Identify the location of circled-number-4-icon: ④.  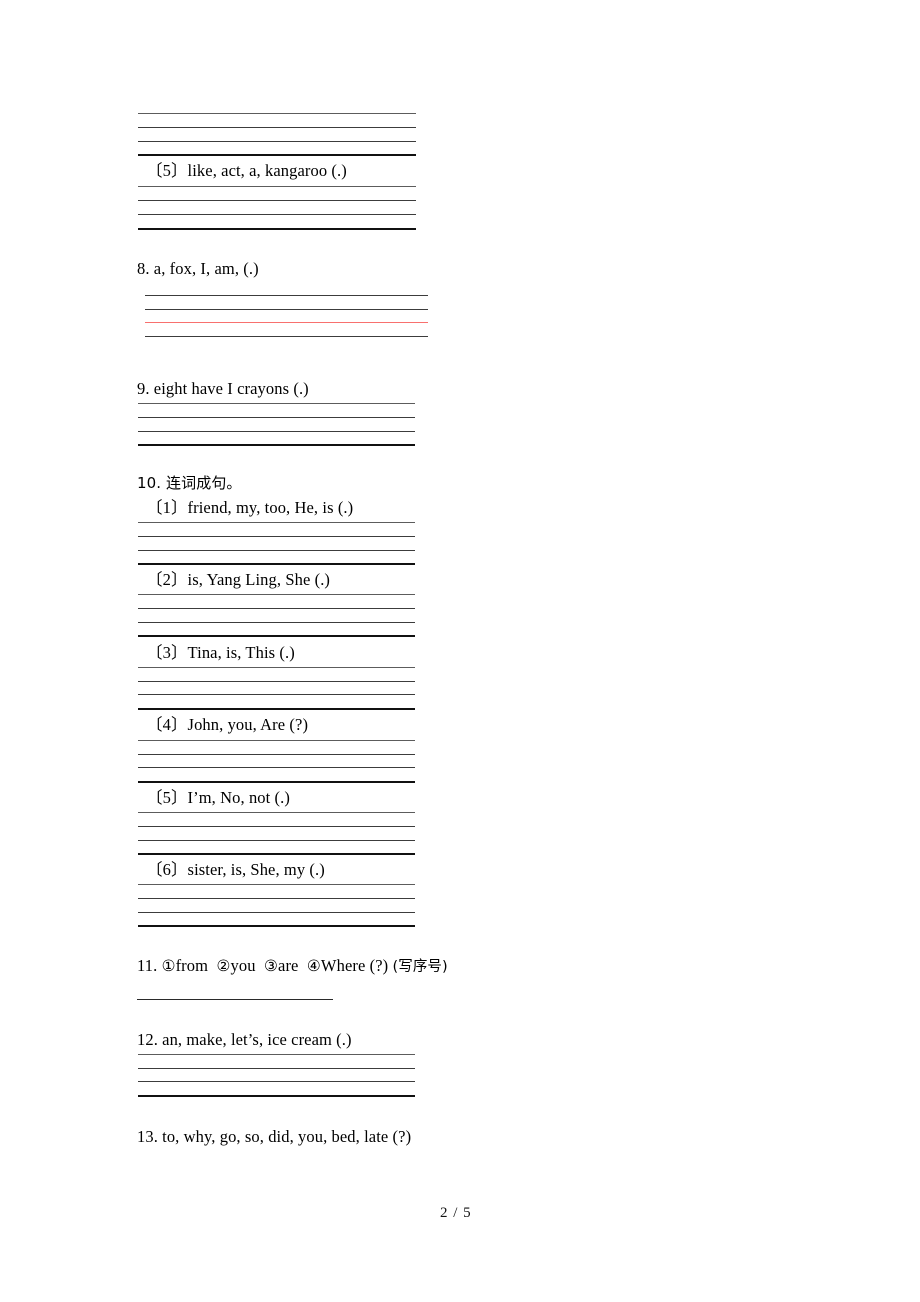
(313, 966).